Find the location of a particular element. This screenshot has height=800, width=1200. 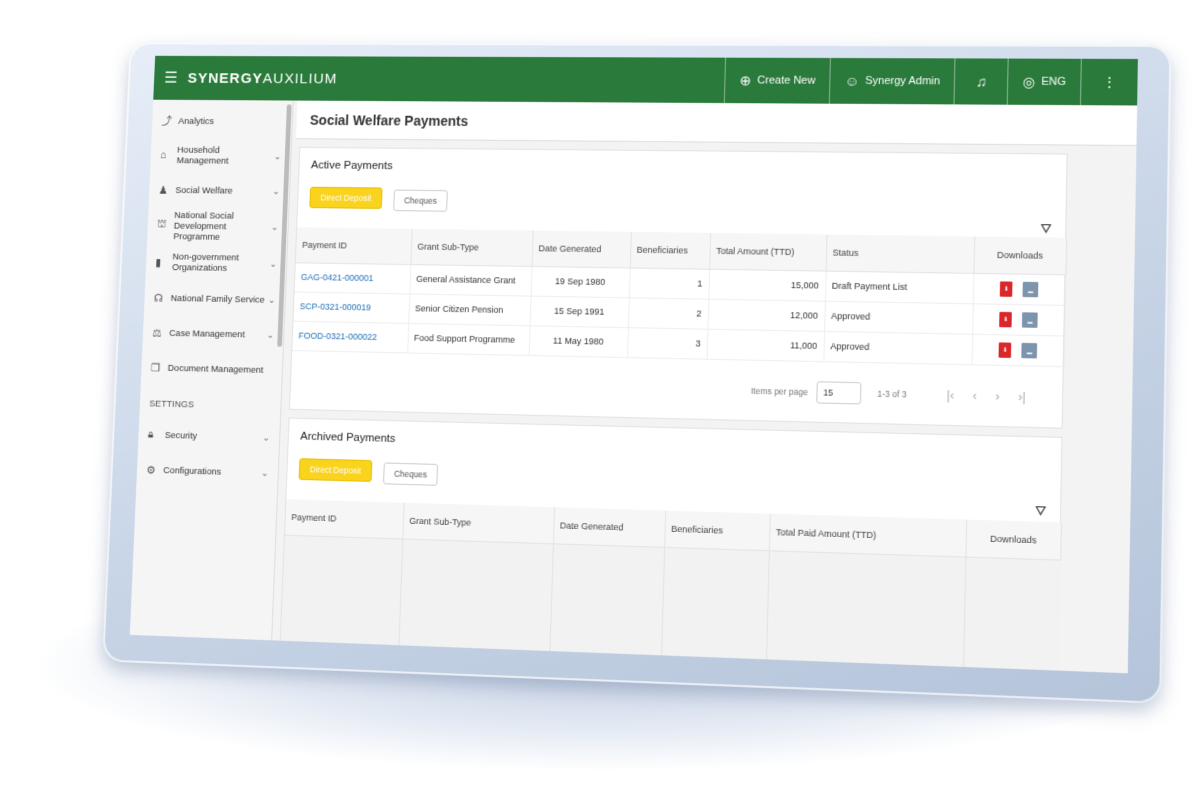

sidebar-item-case-management: ⚖ Case Management ⌄ is located at coordinates (213, 334).